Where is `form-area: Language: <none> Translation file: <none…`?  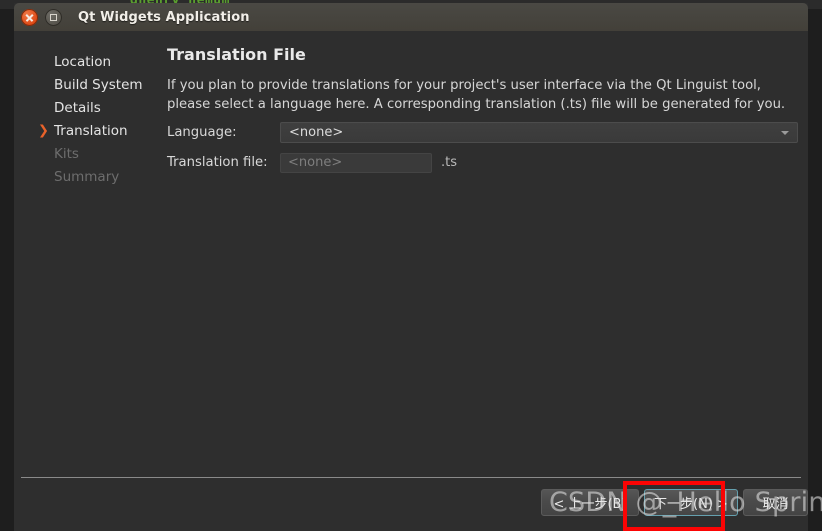
form-area: Language: <none> Translation file: <none… is located at coordinates (485, 152).